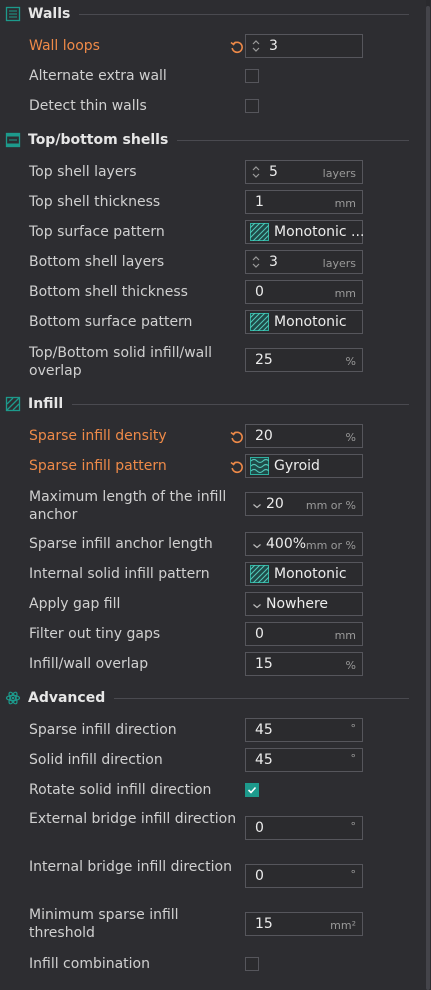 Image resolution: width=431 pixels, height=990 pixels. Describe the element at coordinates (207, 140) in the screenshot. I see `section-top-bottom-shells: Top/bottom shells` at that location.